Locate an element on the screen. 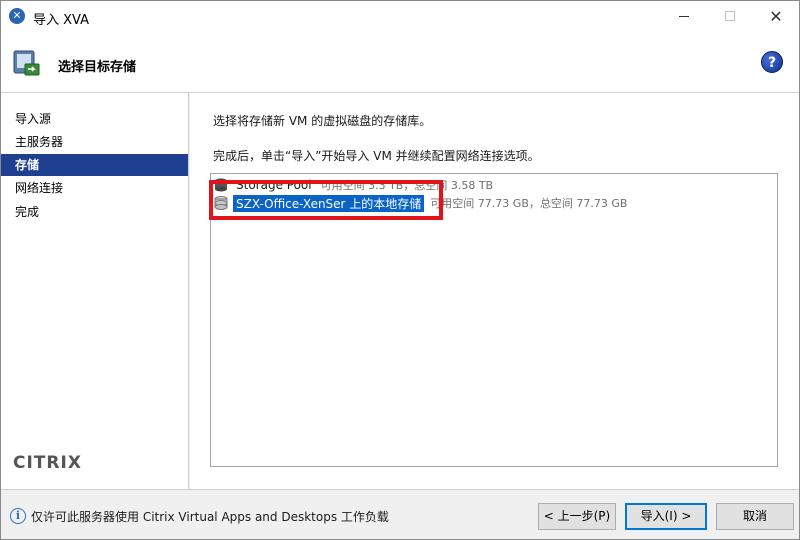 Image resolution: width=800 pixels, height=540 pixels. help-icon: ? is located at coordinates (772, 62).